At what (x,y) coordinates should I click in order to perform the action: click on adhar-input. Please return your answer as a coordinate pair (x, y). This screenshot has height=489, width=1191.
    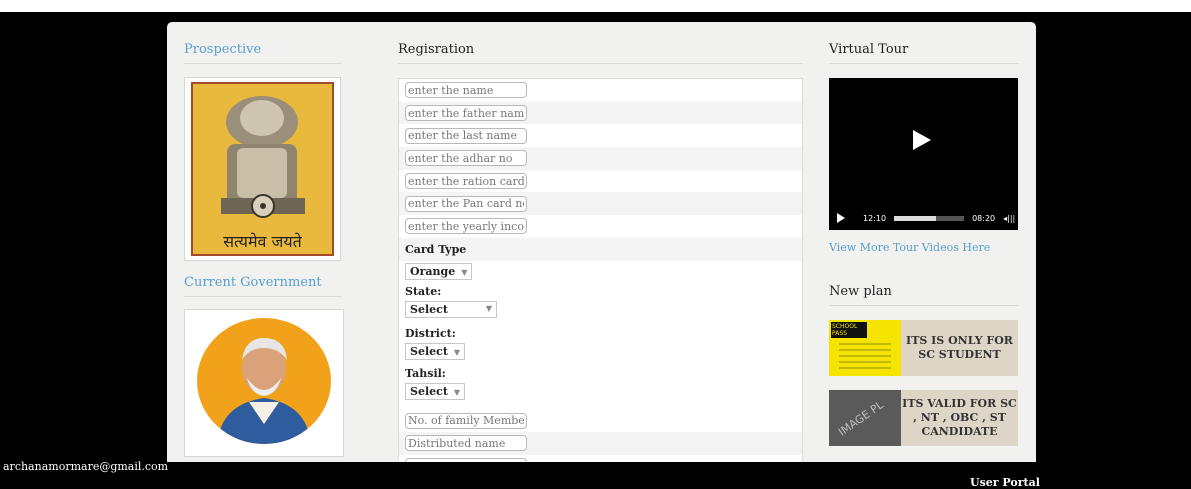
    Looking at the image, I should click on (466, 158).